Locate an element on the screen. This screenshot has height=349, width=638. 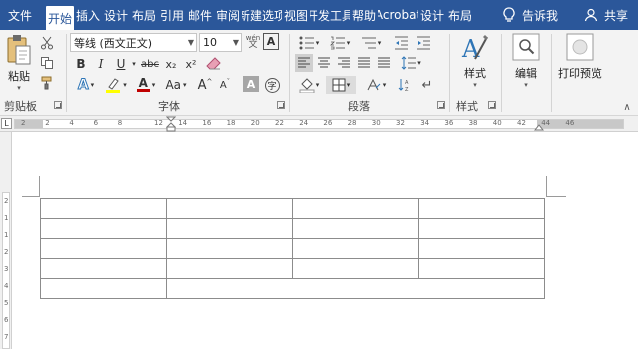
vertical-ruler-track: 2 1 1 2 3 4 5 6 7 is located at coordinates (6, 270).